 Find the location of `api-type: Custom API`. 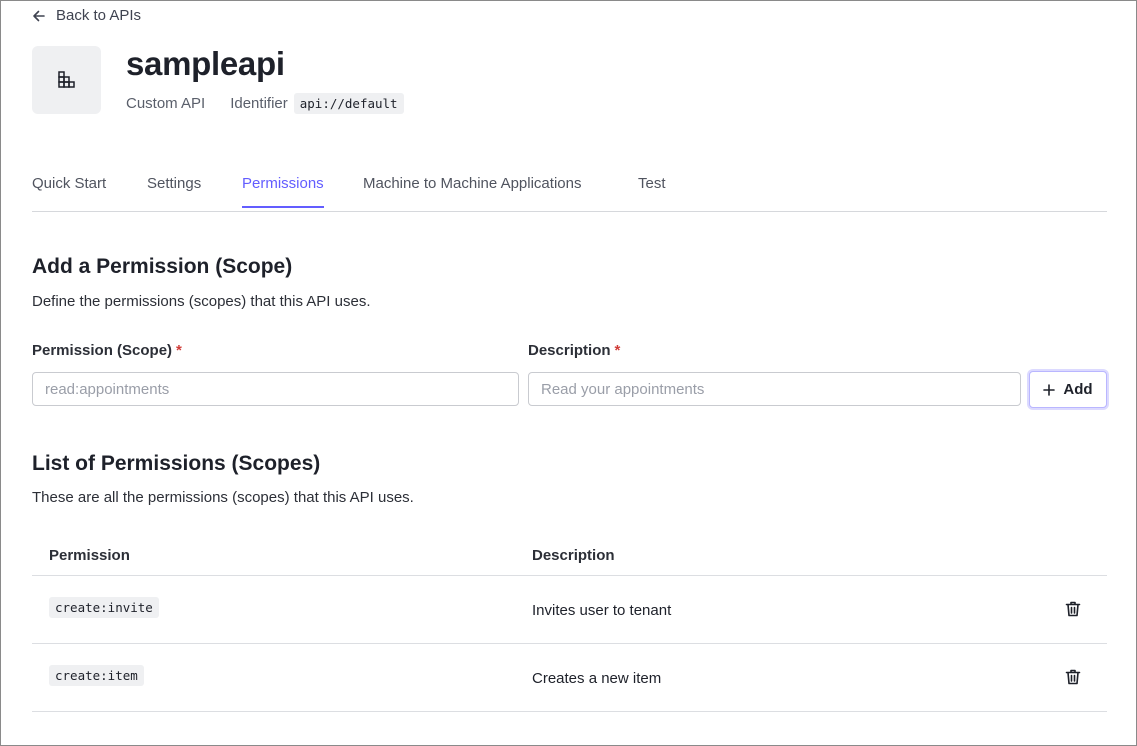

api-type: Custom API is located at coordinates (166, 103).